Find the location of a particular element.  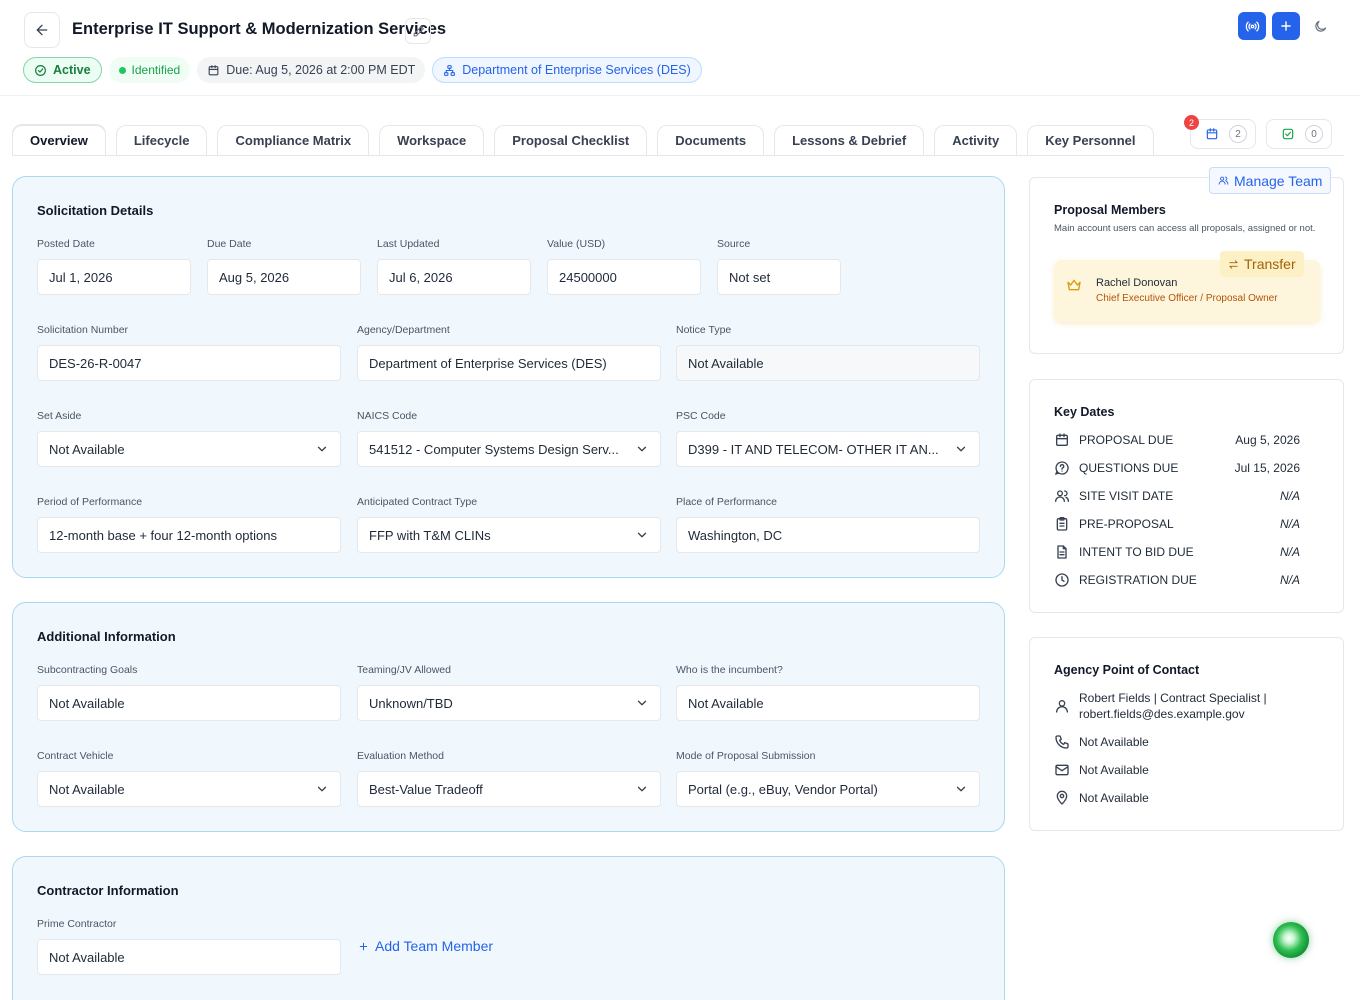

due-date-field: Aug 5, 2026 is located at coordinates (284, 277).